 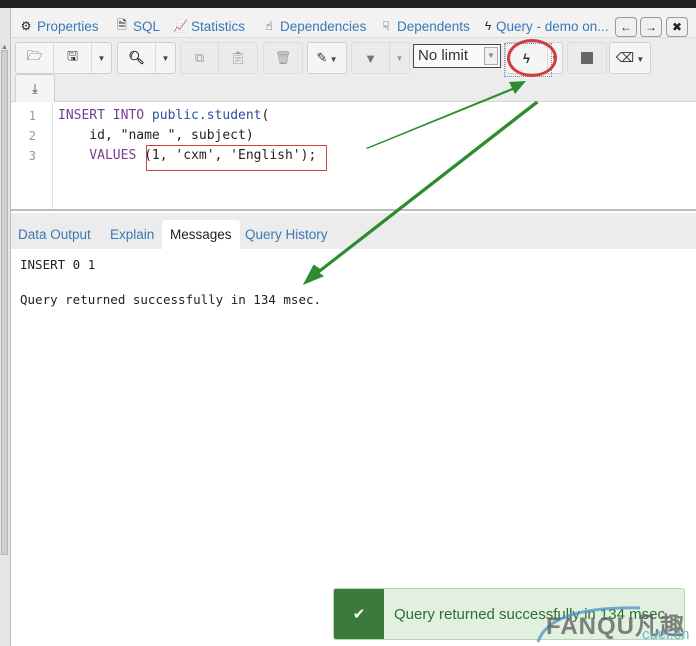 What do you see at coordinates (532, 58) in the screenshot?
I see `annotation-circle` at bounding box center [532, 58].